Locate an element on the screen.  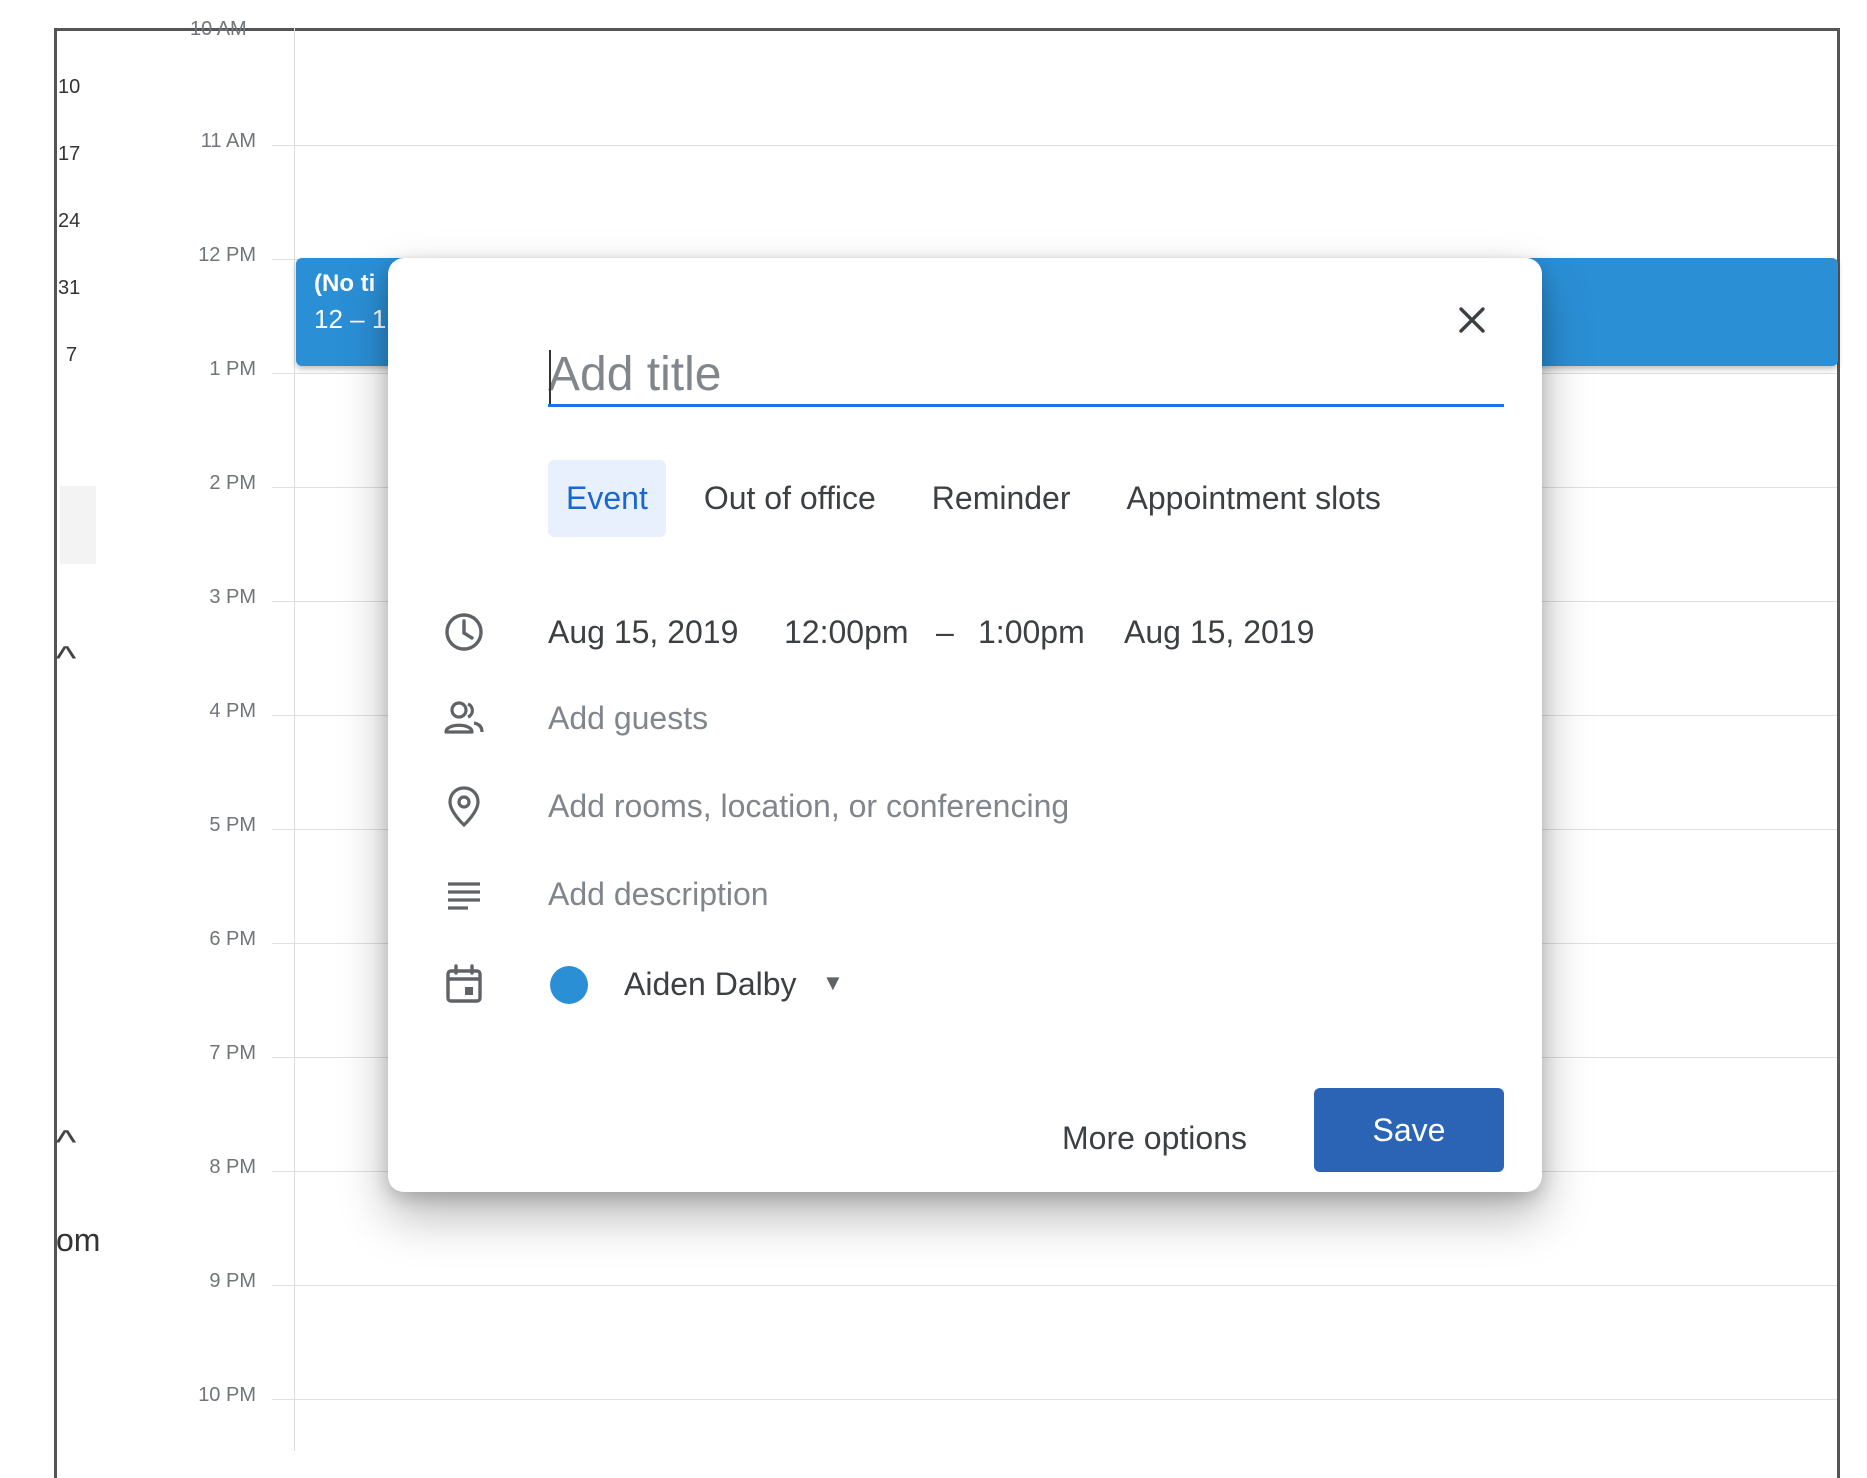
start-time: 12:00pm is located at coordinates (846, 632).